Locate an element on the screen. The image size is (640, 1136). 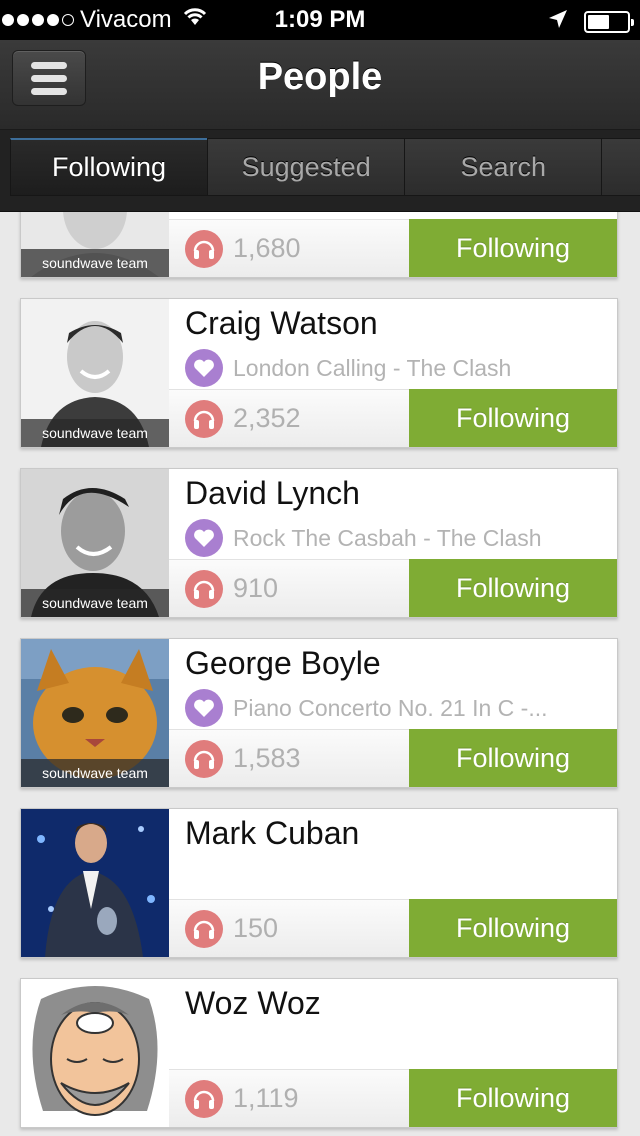
listen-count: 2,352 is located at coordinates (267, 418).